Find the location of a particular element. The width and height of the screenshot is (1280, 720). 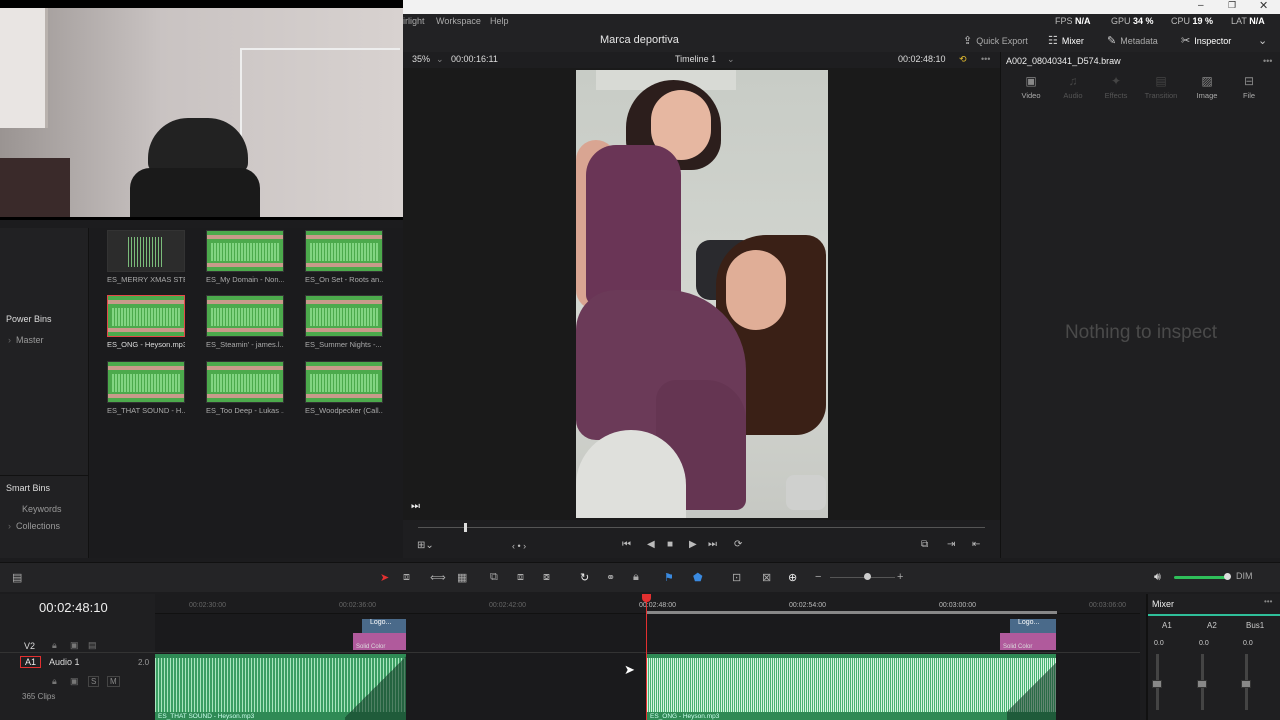

prev-clip-icon: ⇤ is located at coordinates (976, 544).